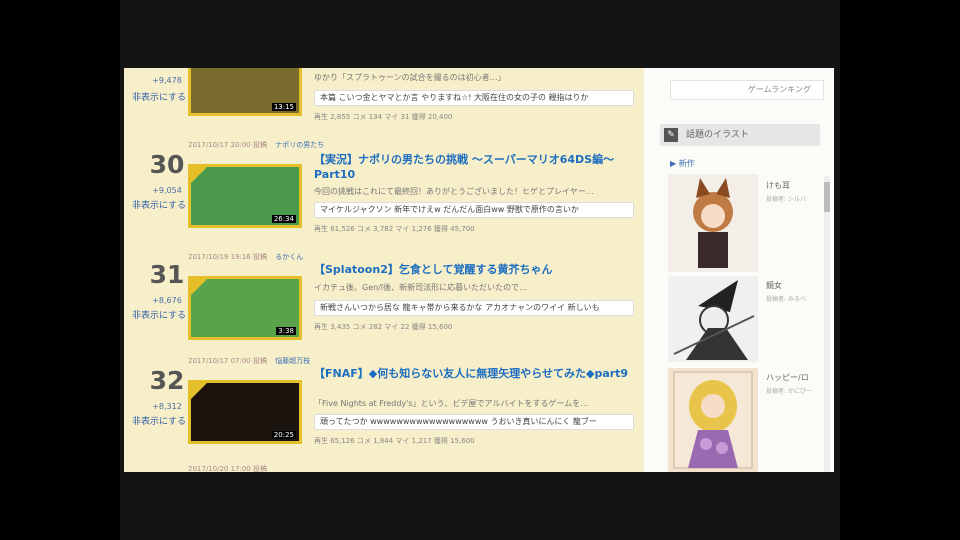 The image size is (960, 540). What do you see at coordinates (786, 199) in the screenshot?
I see `illust-author: 投稿者: シルバ` at bounding box center [786, 199].